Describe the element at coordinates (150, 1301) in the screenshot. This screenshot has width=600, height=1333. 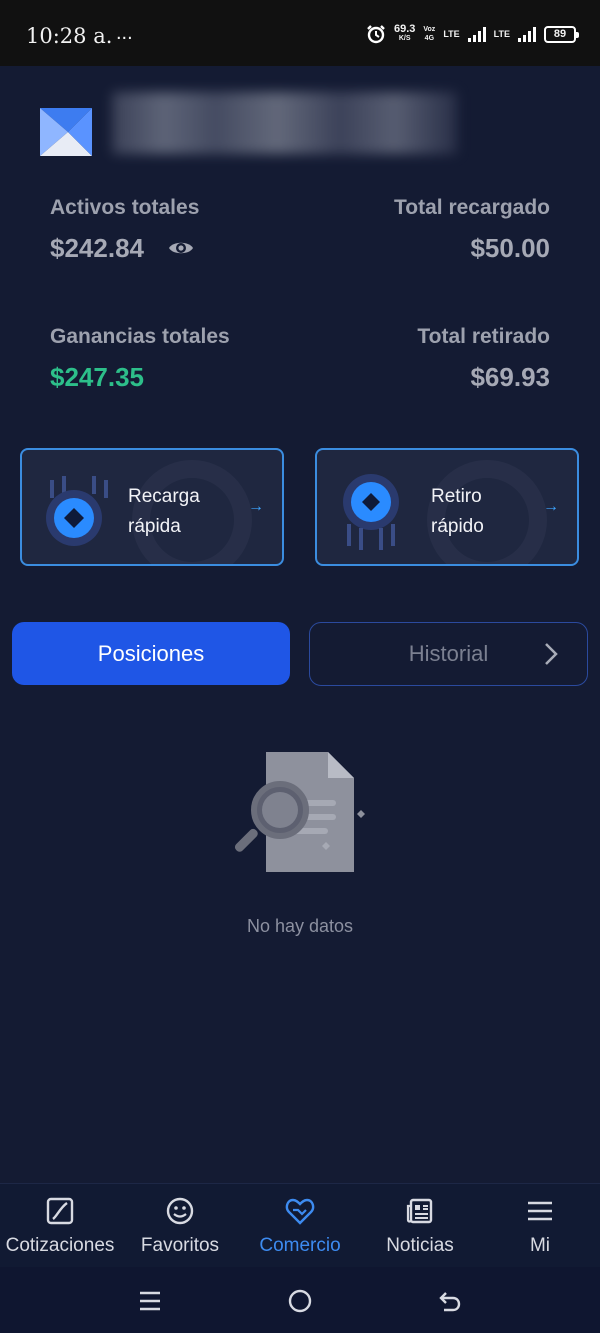
I see `recent-apps-icon` at that location.